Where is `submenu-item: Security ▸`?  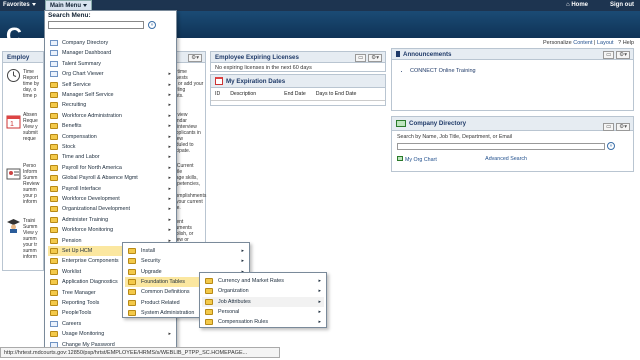 submenu-item: Security ▸ is located at coordinates (186, 261).